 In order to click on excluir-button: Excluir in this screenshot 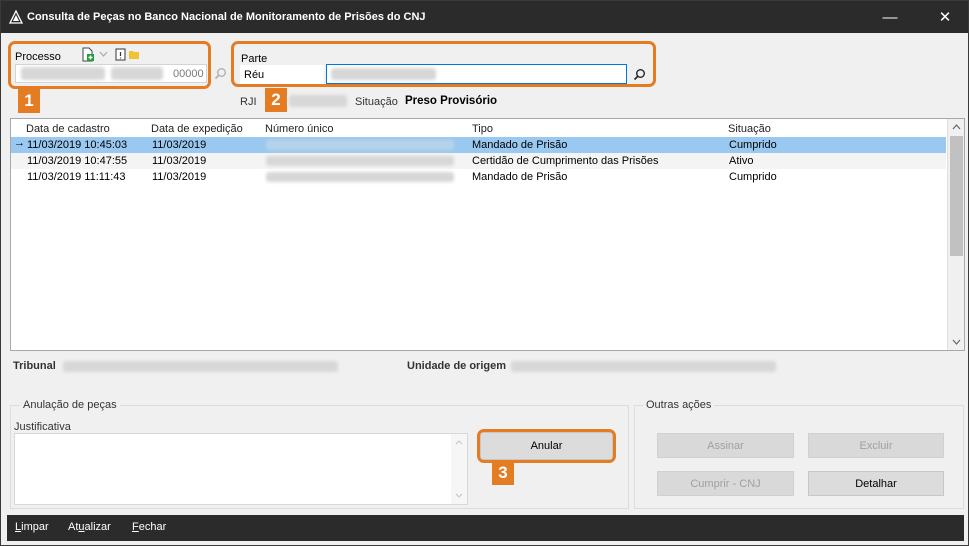, I will do `click(876, 445)`.